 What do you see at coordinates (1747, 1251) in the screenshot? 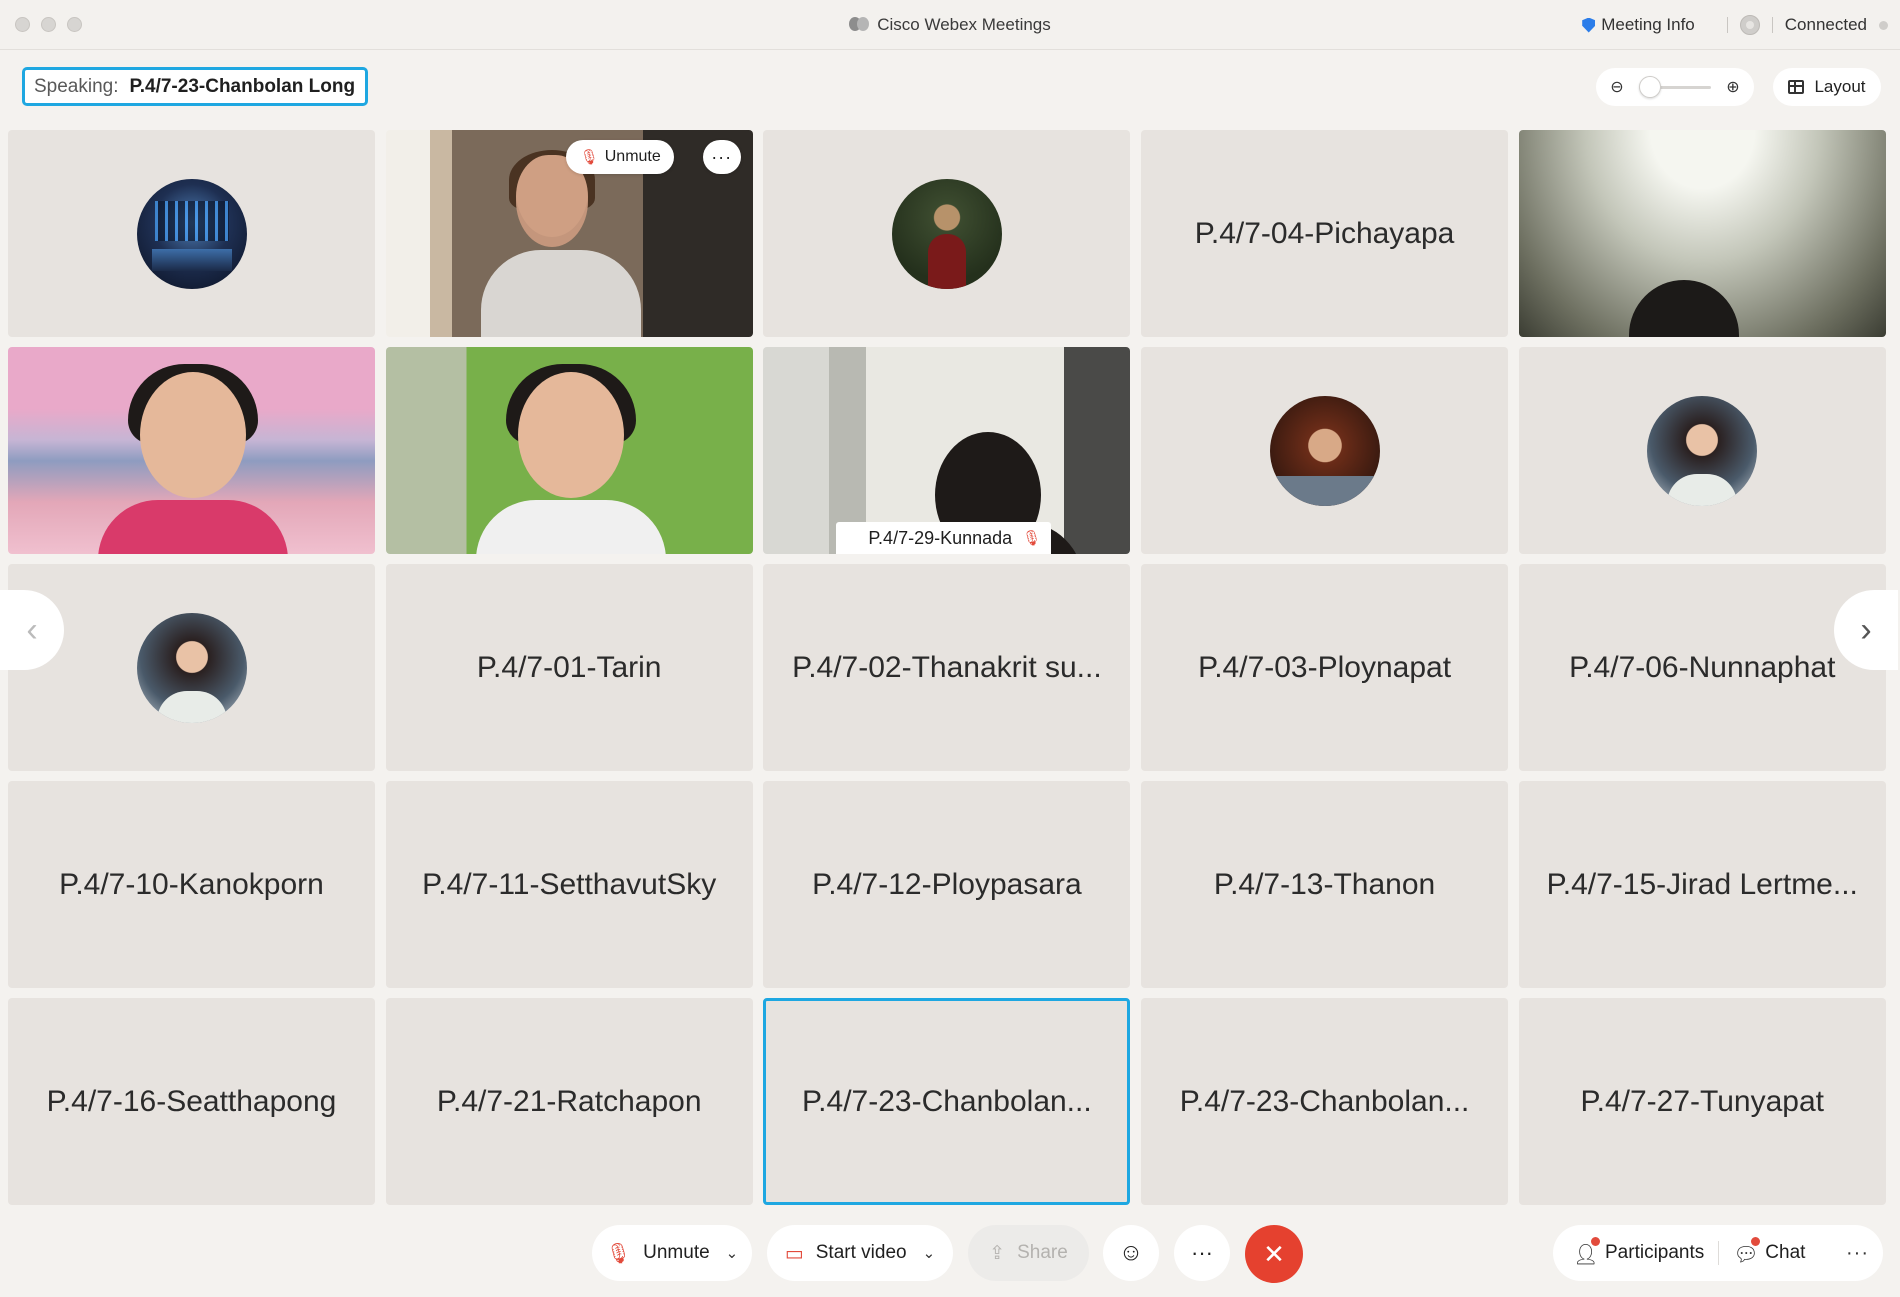
I see `chat-icon: 💬︎` at bounding box center [1747, 1251].